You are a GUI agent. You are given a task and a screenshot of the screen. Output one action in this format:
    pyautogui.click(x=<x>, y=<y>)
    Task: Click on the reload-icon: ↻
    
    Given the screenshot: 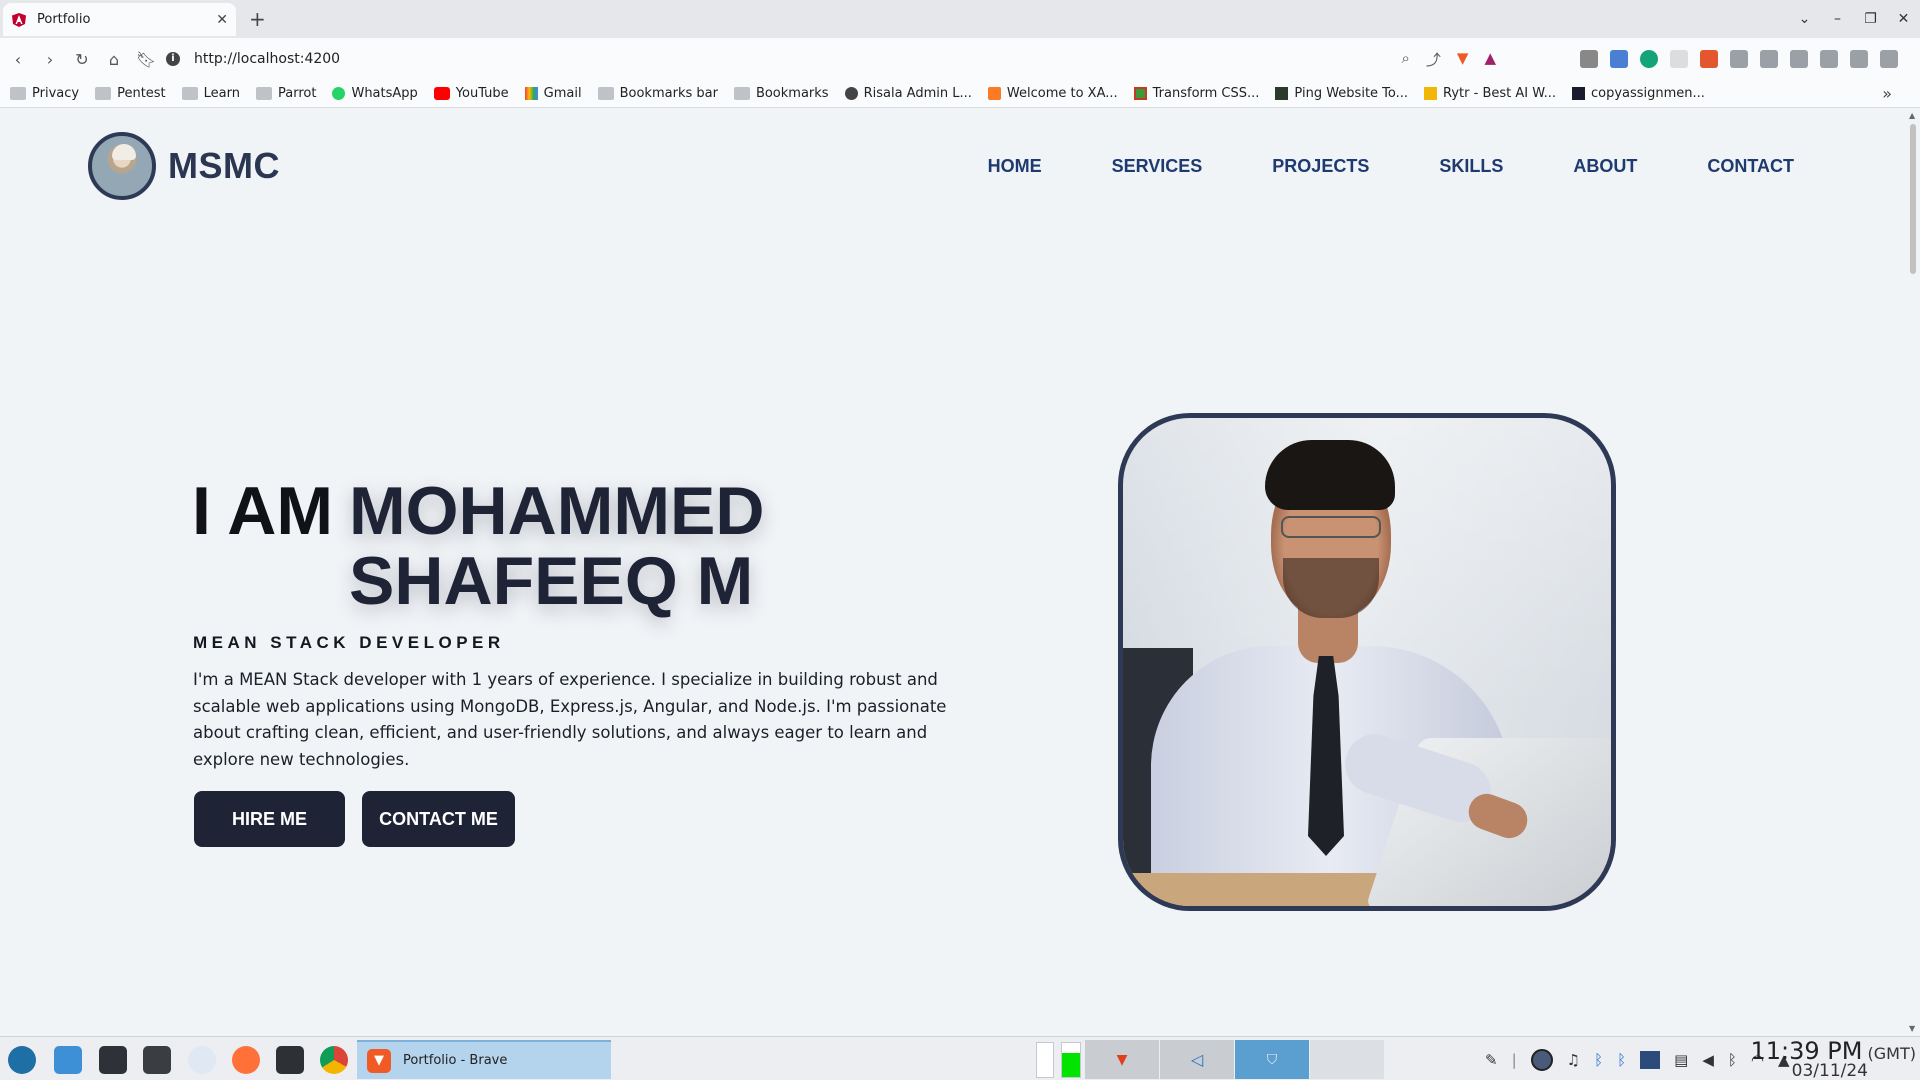 What is the action you would take?
    pyautogui.click(x=82, y=59)
    